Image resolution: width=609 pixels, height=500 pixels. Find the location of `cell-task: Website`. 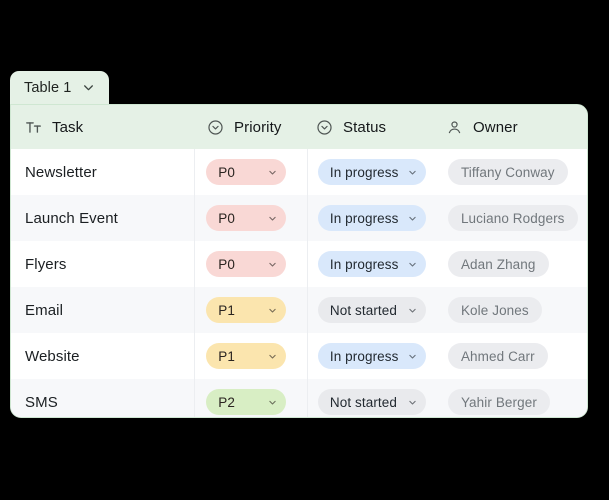

cell-task: Website is located at coordinates (102, 356).